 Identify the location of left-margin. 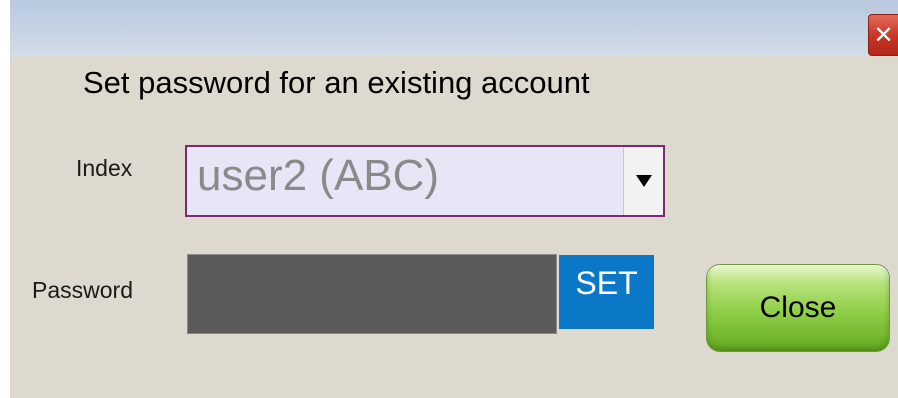
(5, 199).